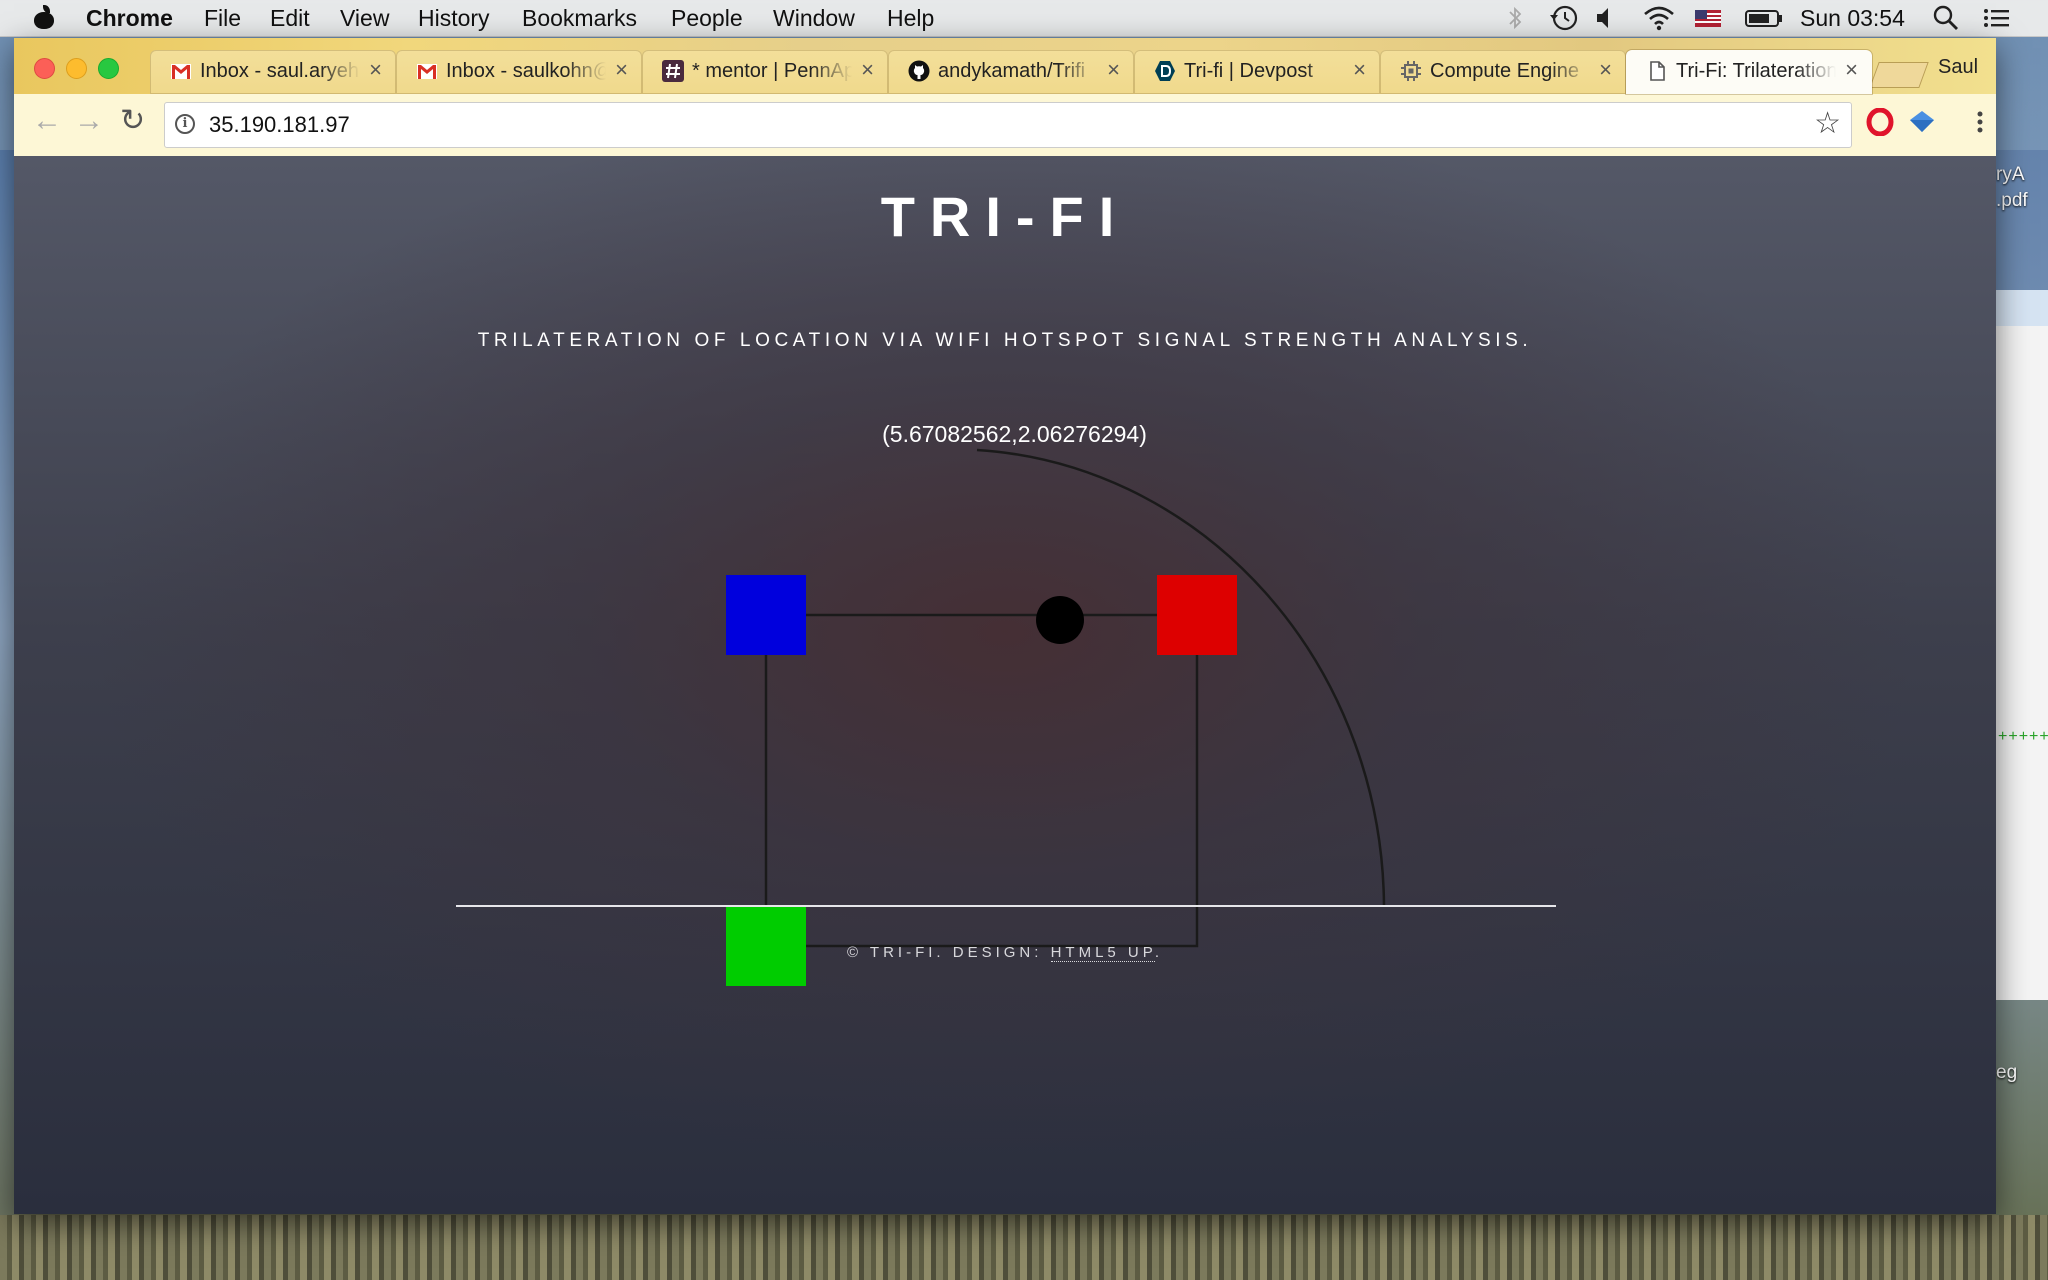 The height and width of the screenshot is (1280, 2048). I want to click on footer-period: ., so click(1159, 952).